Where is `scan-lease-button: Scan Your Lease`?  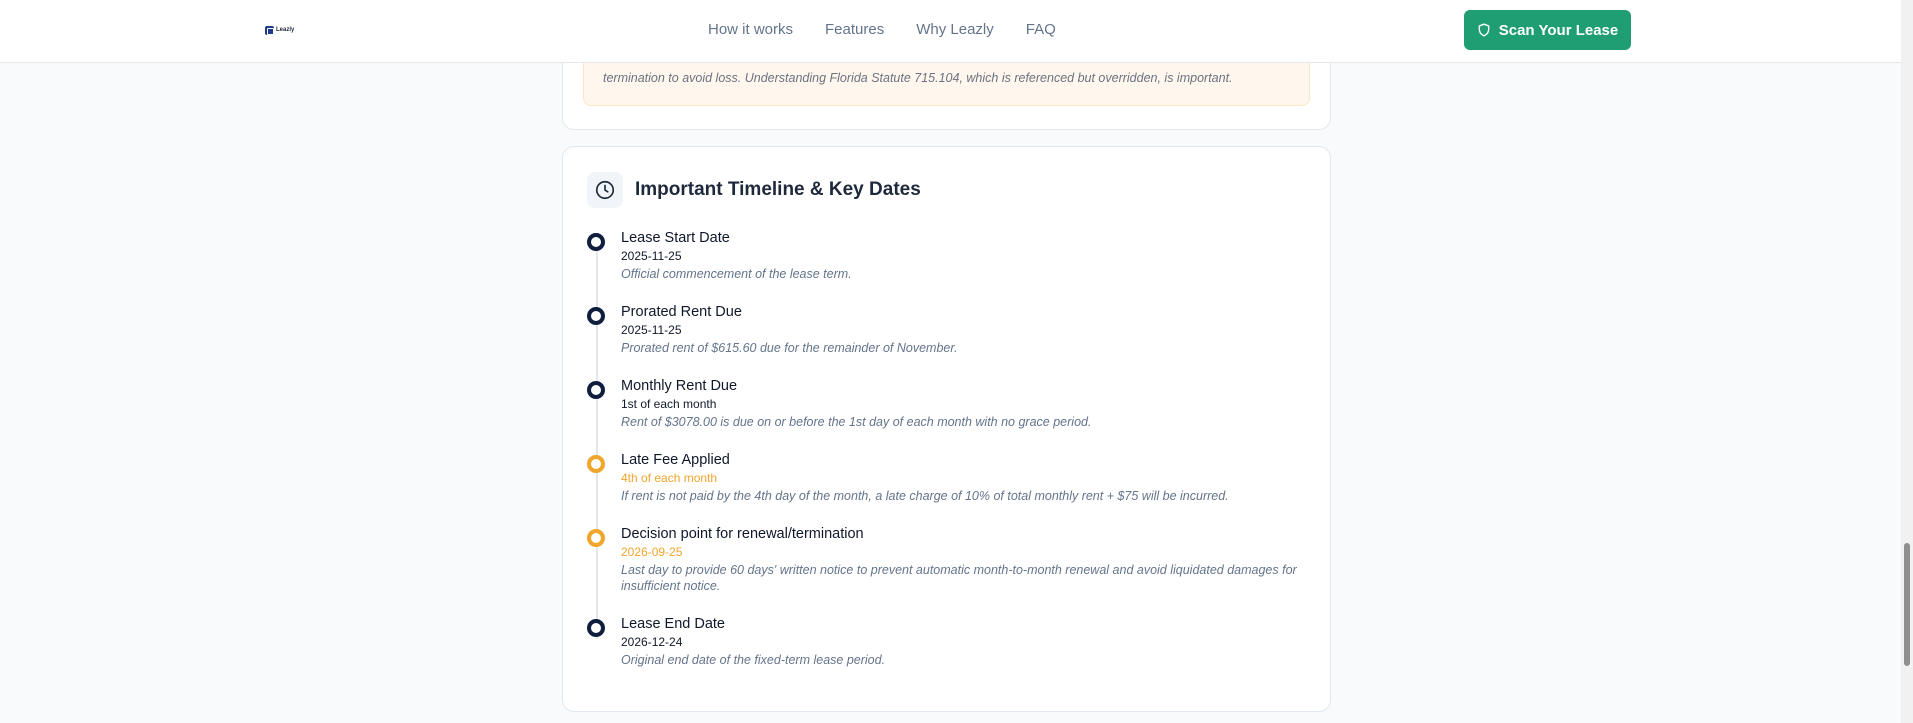 scan-lease-button: Scan Your Lease is located at coordinates (1547, 30).